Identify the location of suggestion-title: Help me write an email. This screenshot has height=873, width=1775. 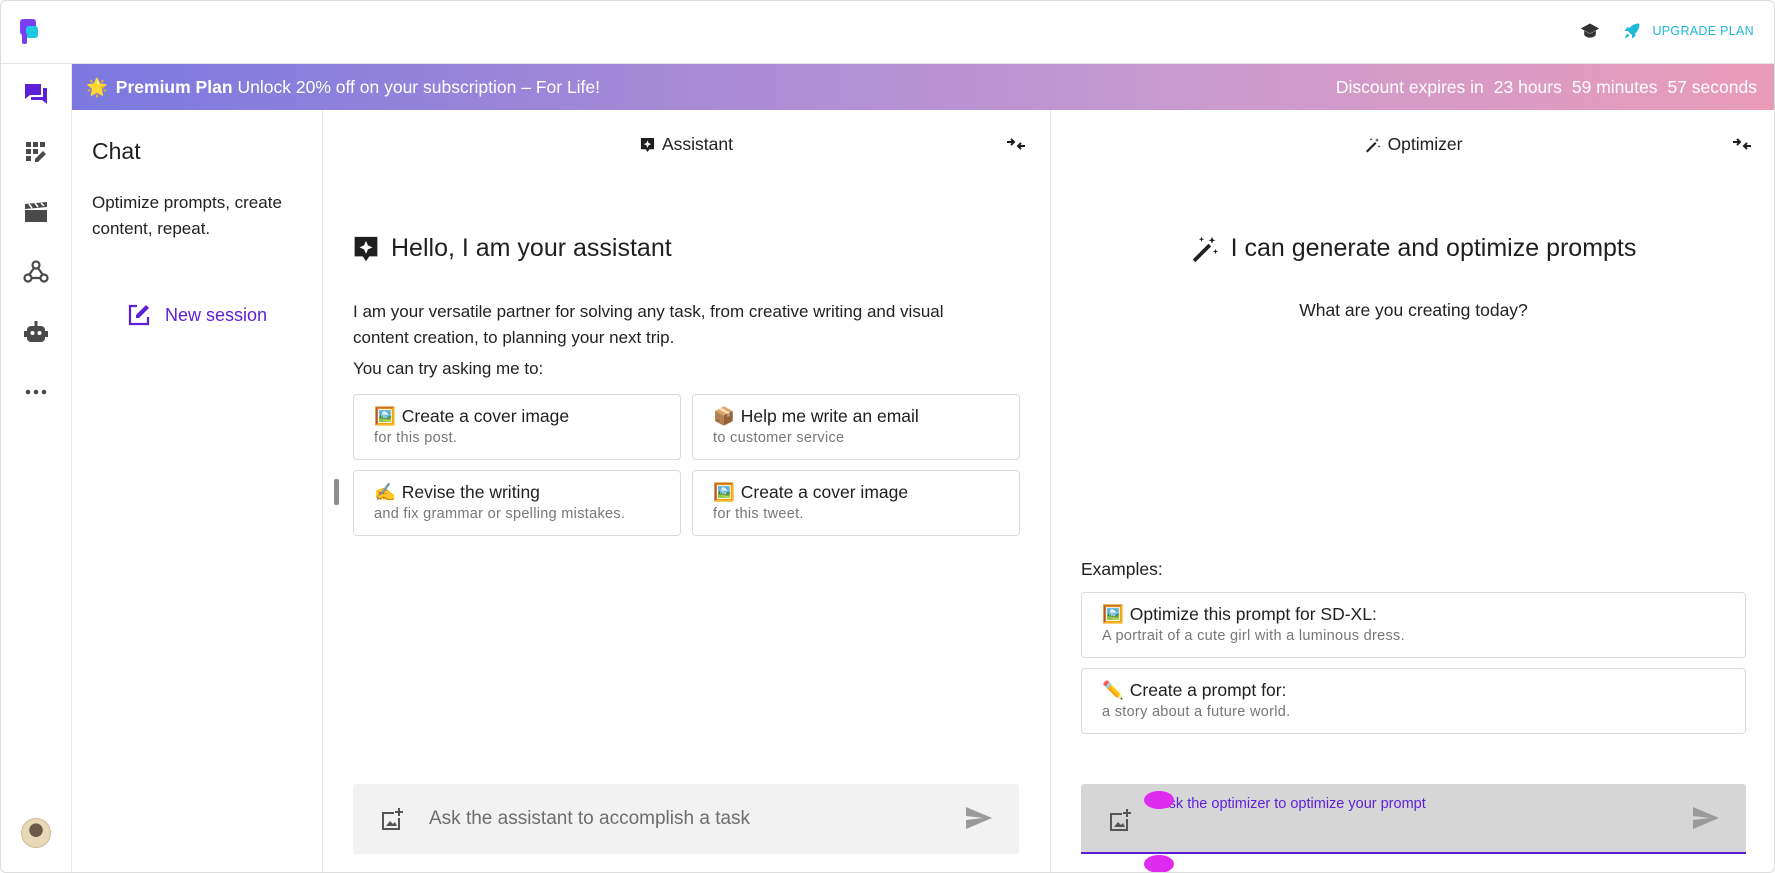
(829, 416).